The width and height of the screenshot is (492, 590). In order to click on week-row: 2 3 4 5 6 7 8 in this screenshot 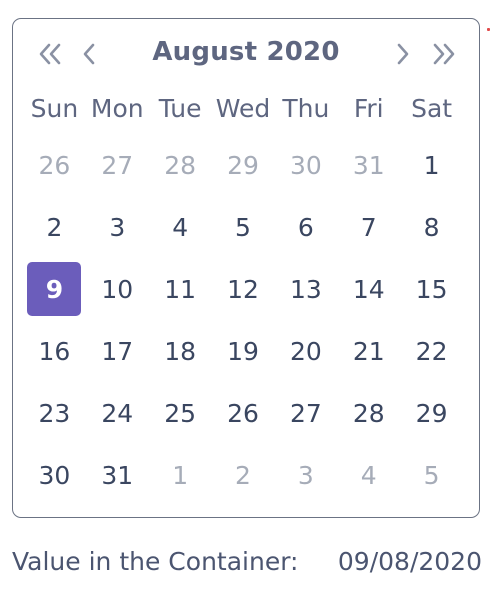, I will do `click(243, 227)`.